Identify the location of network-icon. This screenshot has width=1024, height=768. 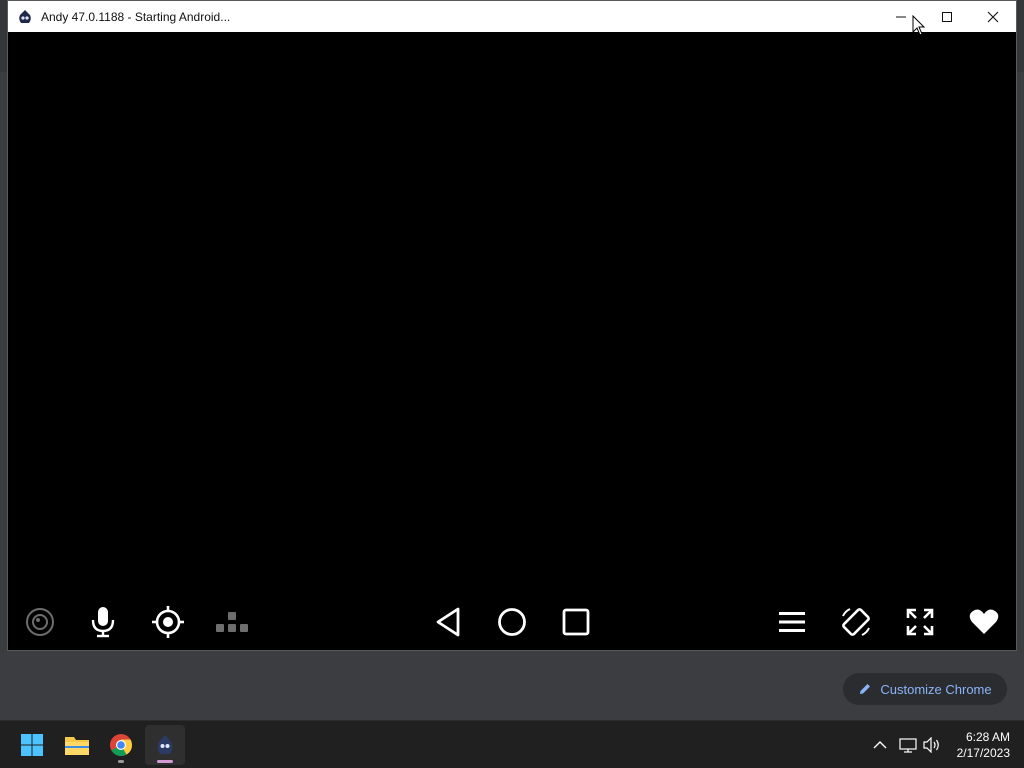
(908, 744).